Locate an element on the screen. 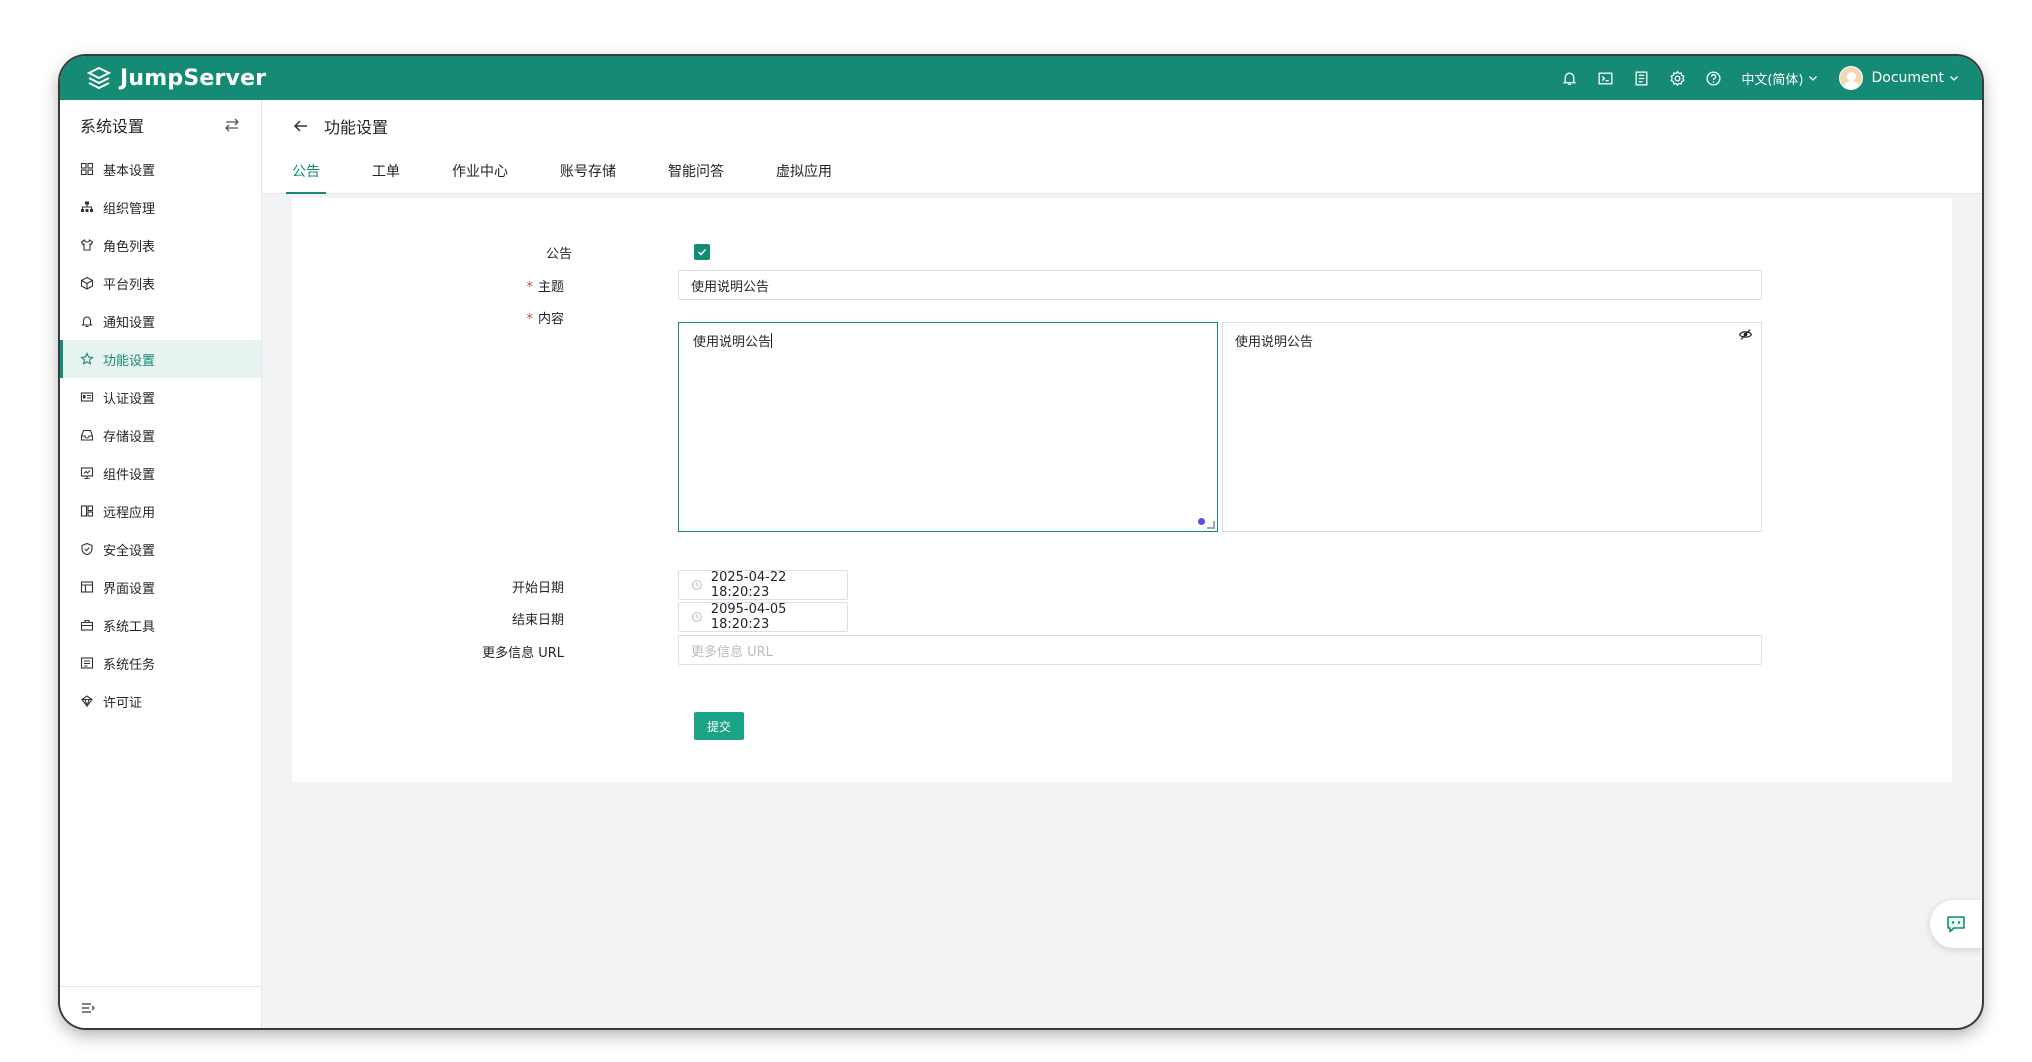  user-menu: Document is located at coordinates (1899, 78).